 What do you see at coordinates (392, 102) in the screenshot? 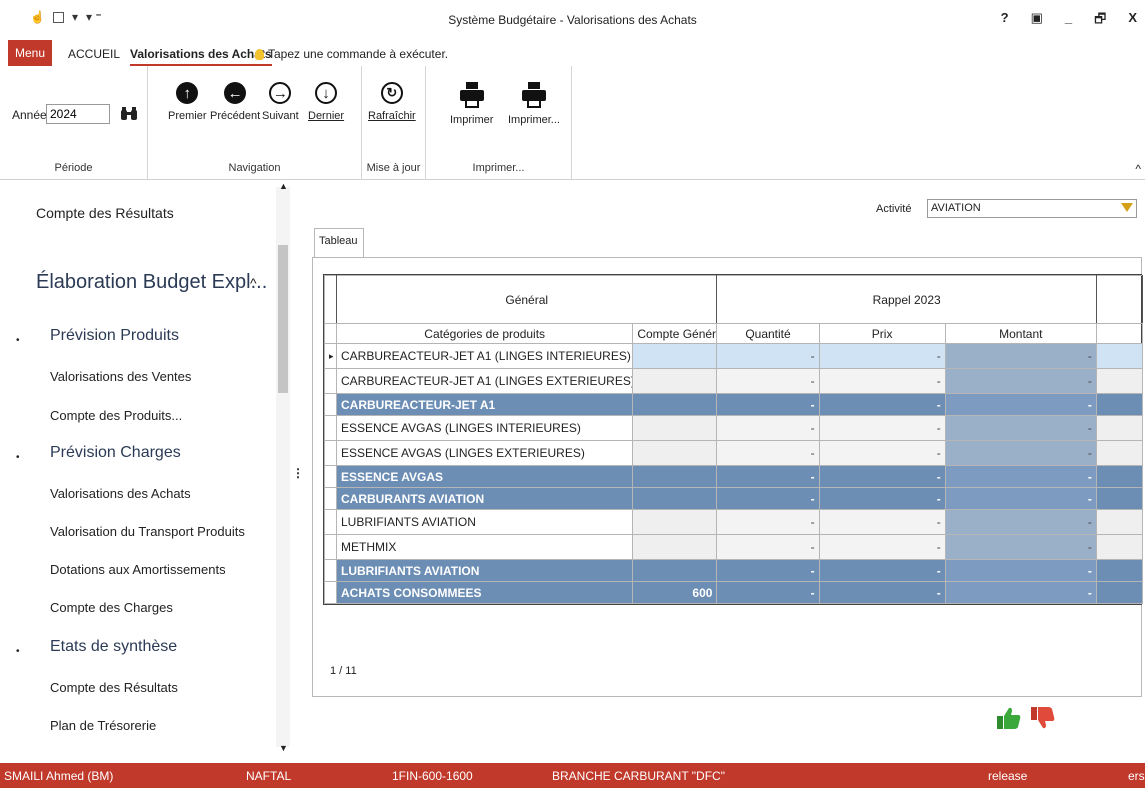
I see `rafraichir-button: ↻ Rafraîchir` at bounding box center [392, 102].